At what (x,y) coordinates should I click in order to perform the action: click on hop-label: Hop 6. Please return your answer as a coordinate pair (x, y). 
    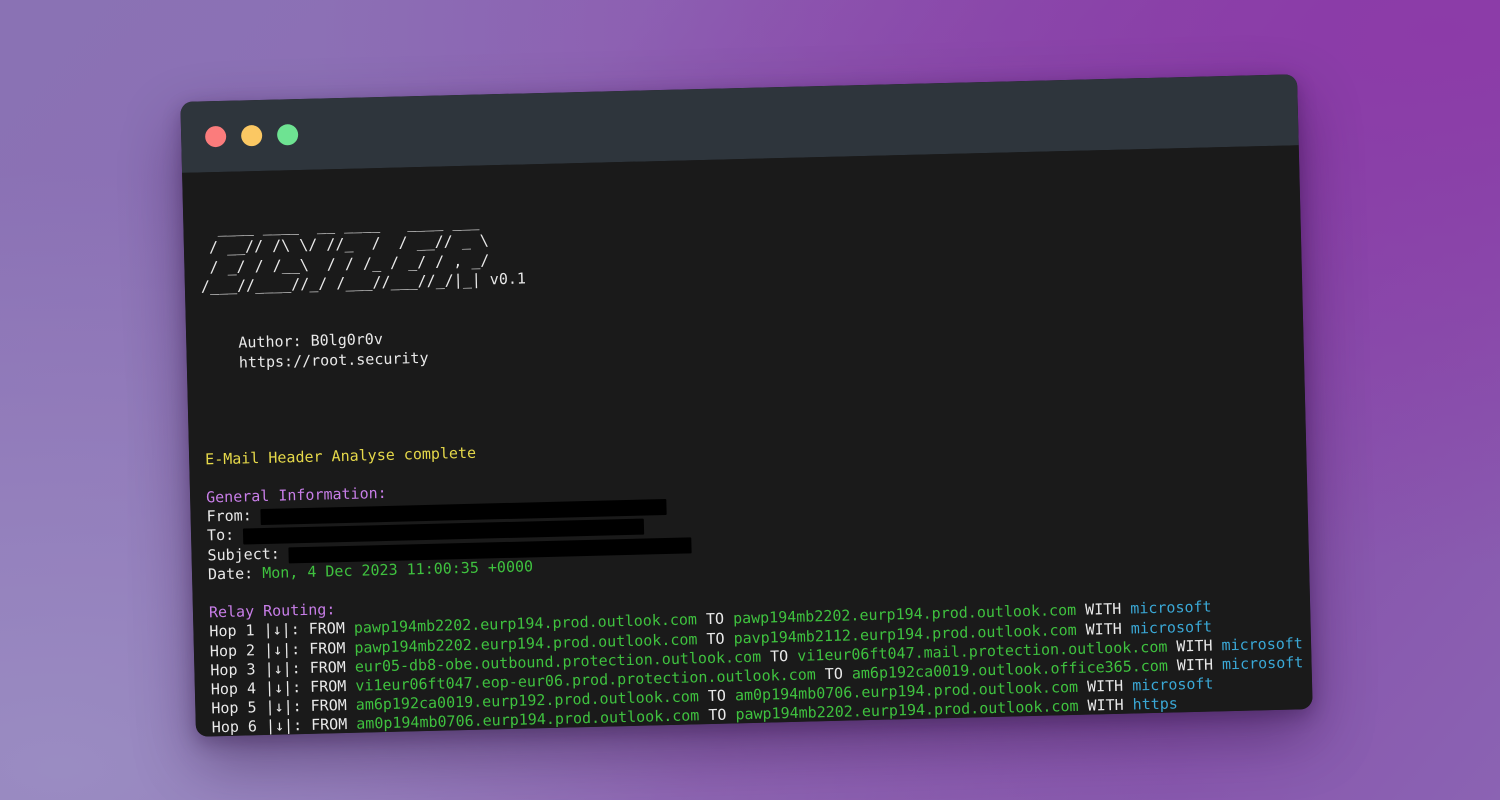
    Looking at the image, I should click on (234, 727).